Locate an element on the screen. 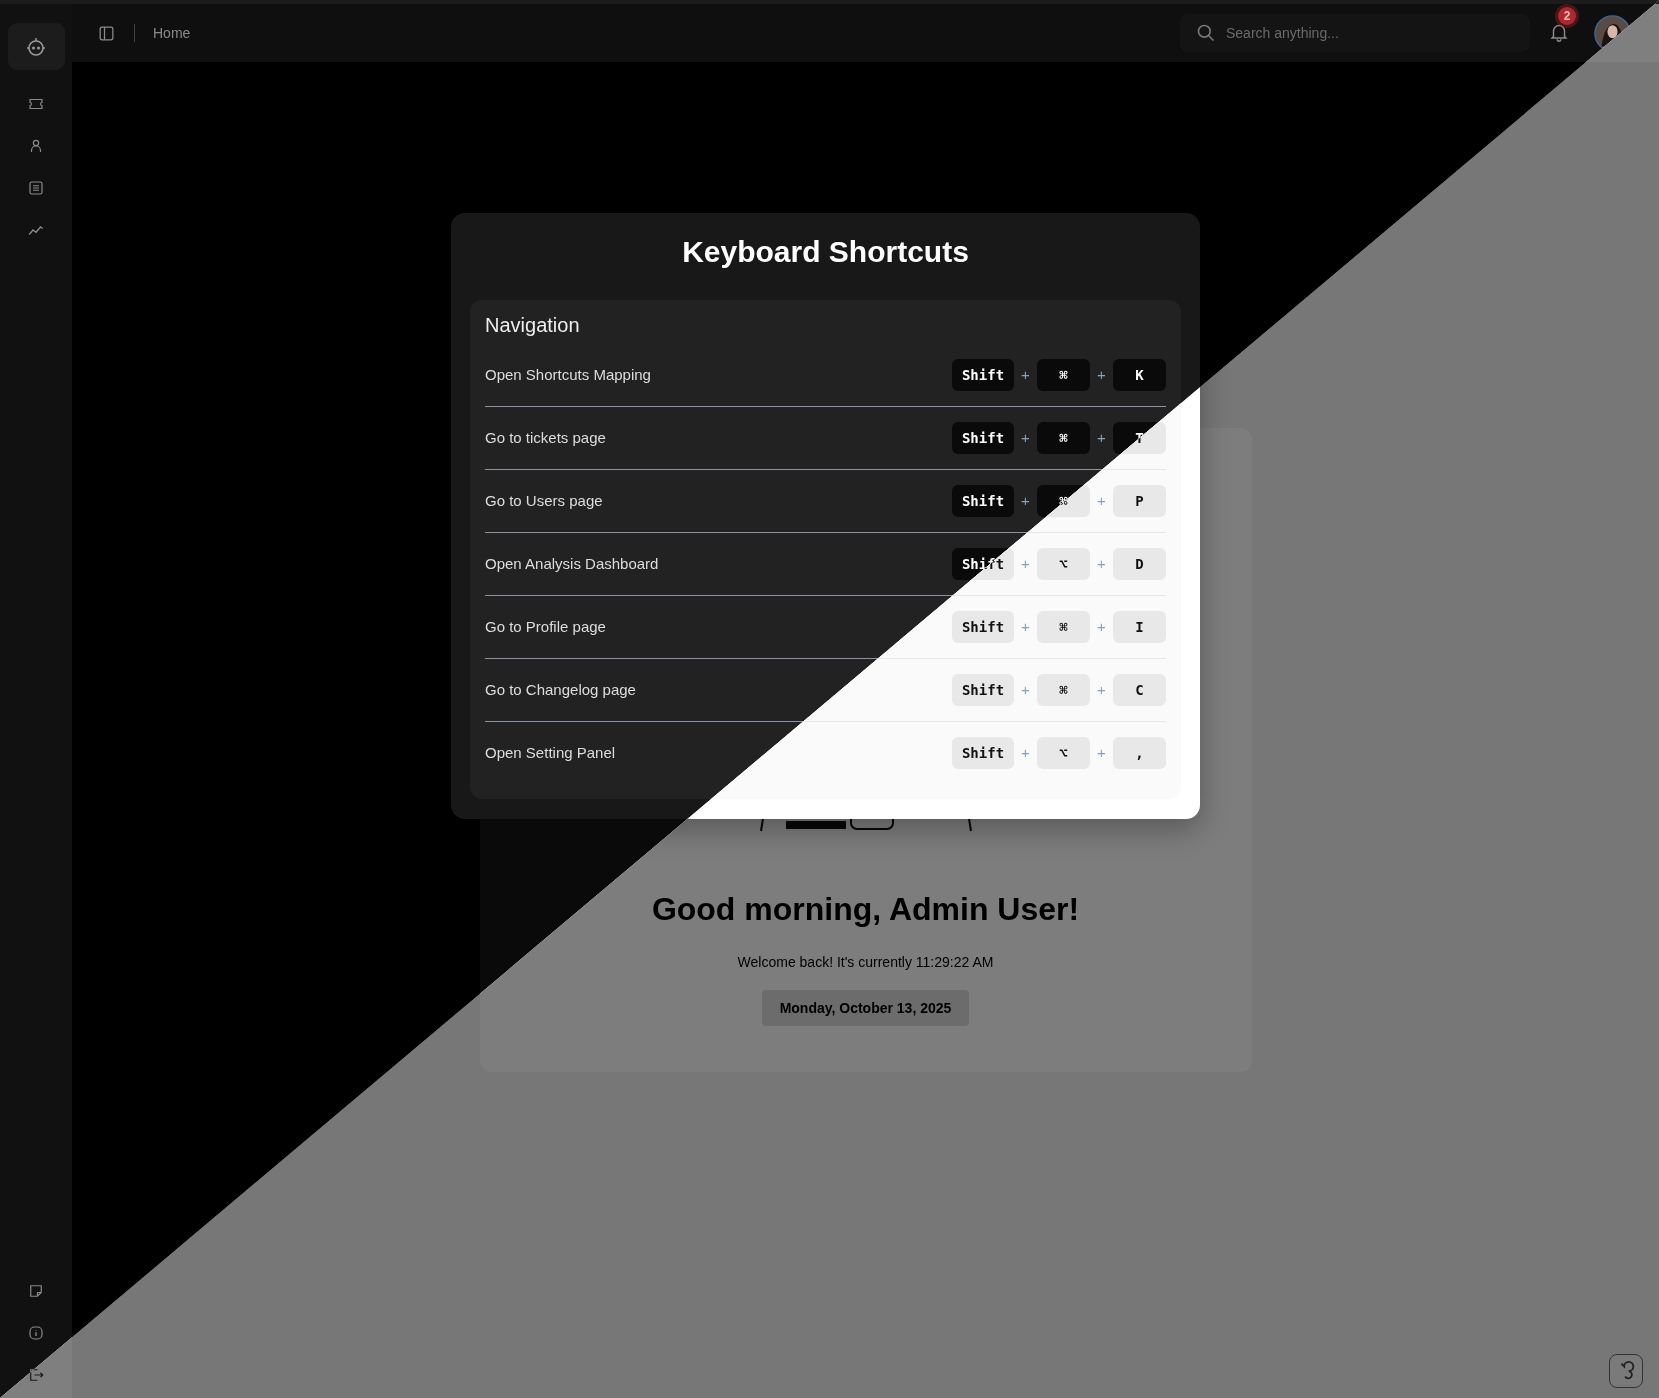 The height and width of the screenshot is (1398, 1659). date-pill: Monday, October 13, 2025 is located at coordinates (865, 1008).